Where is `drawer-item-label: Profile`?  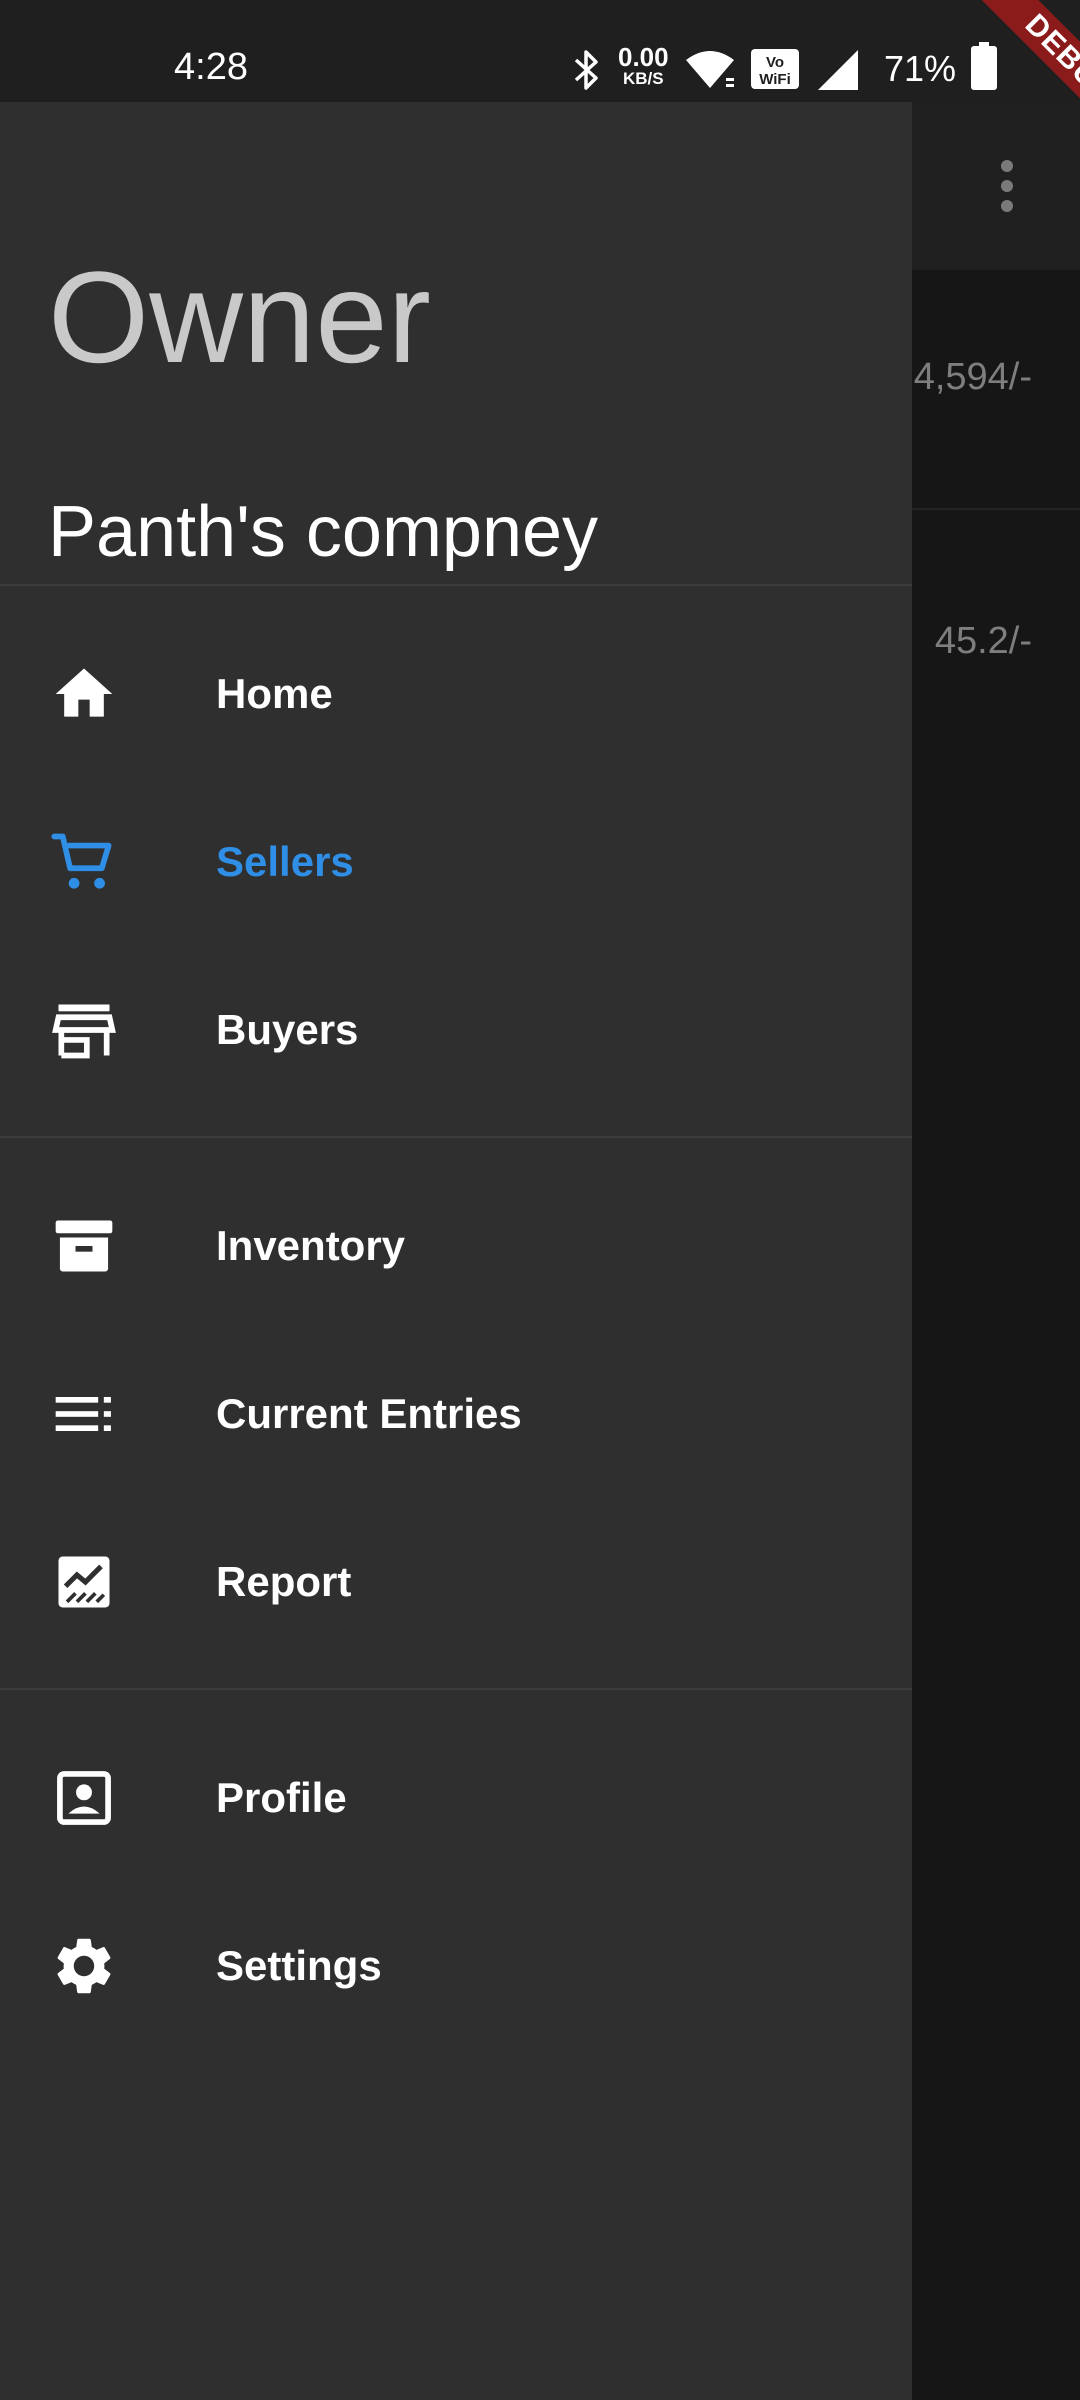
drawer-item-label: Profile is located at coordinates (281, 1797).